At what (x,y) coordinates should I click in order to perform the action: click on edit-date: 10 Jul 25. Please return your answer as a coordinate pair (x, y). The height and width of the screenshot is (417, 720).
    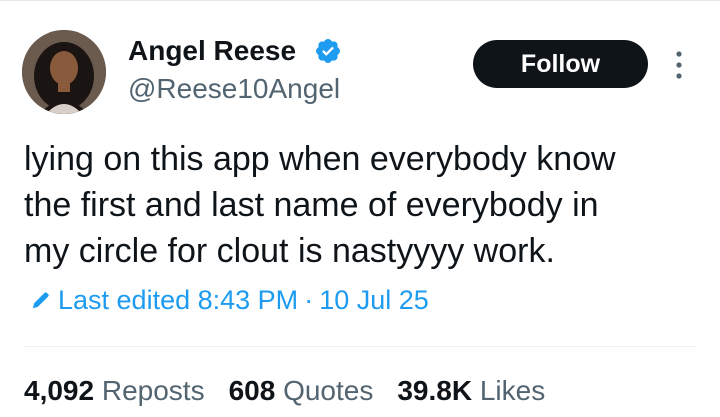
    Looking at the image, I should click on (374, 300).